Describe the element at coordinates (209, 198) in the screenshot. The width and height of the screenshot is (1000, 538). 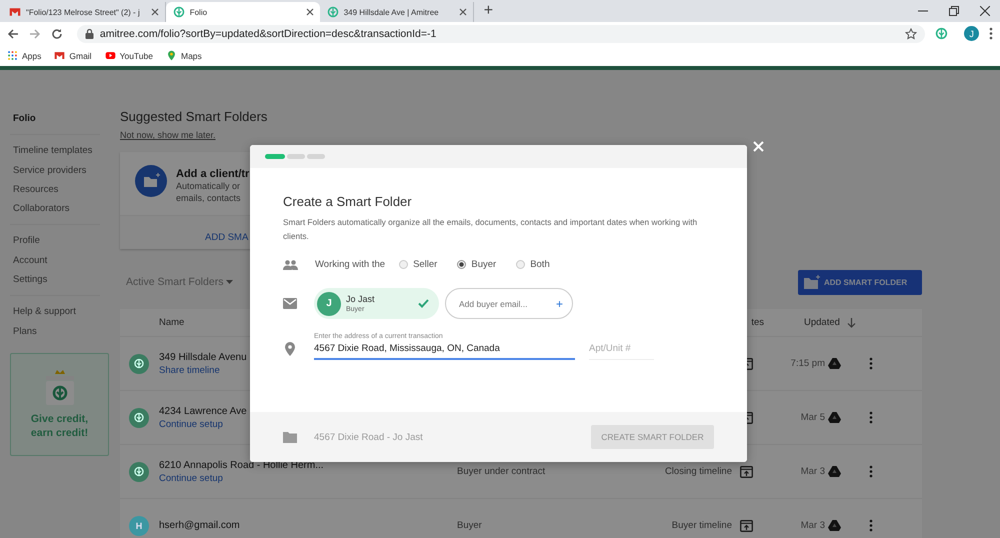
I see `card-text: emails, contacts` at that location.